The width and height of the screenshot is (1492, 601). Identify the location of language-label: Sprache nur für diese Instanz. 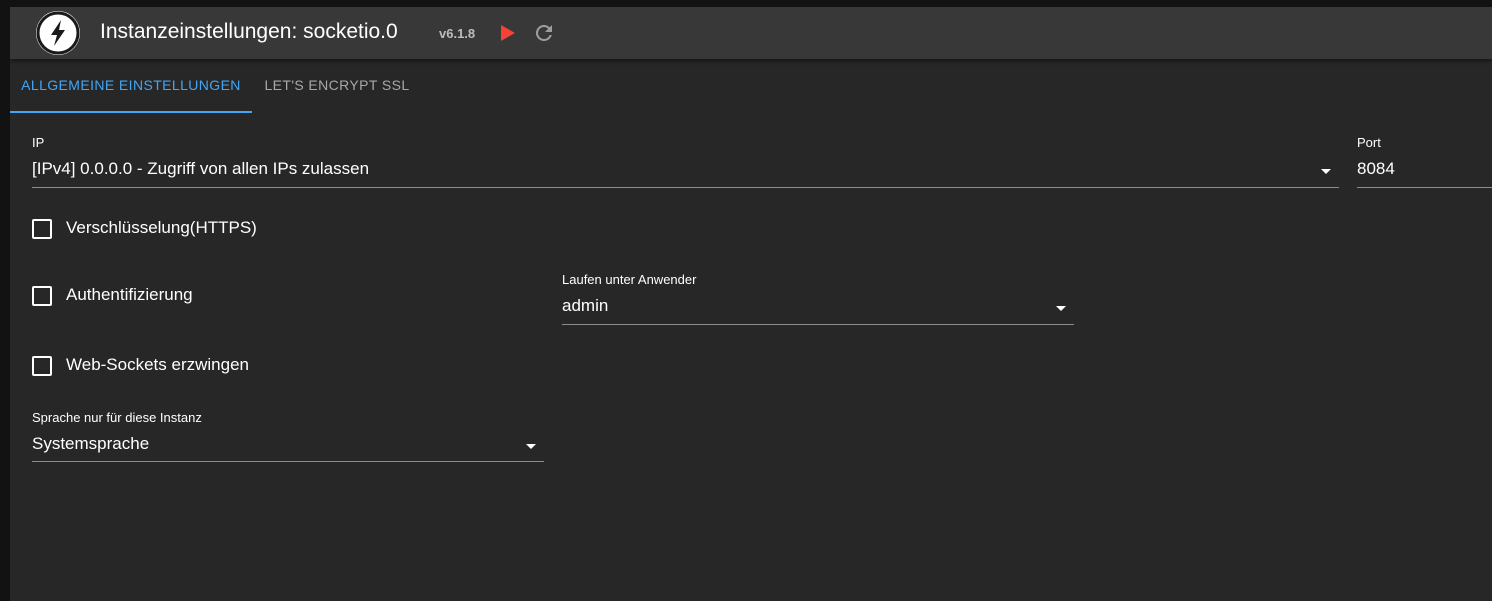
(117, 417).